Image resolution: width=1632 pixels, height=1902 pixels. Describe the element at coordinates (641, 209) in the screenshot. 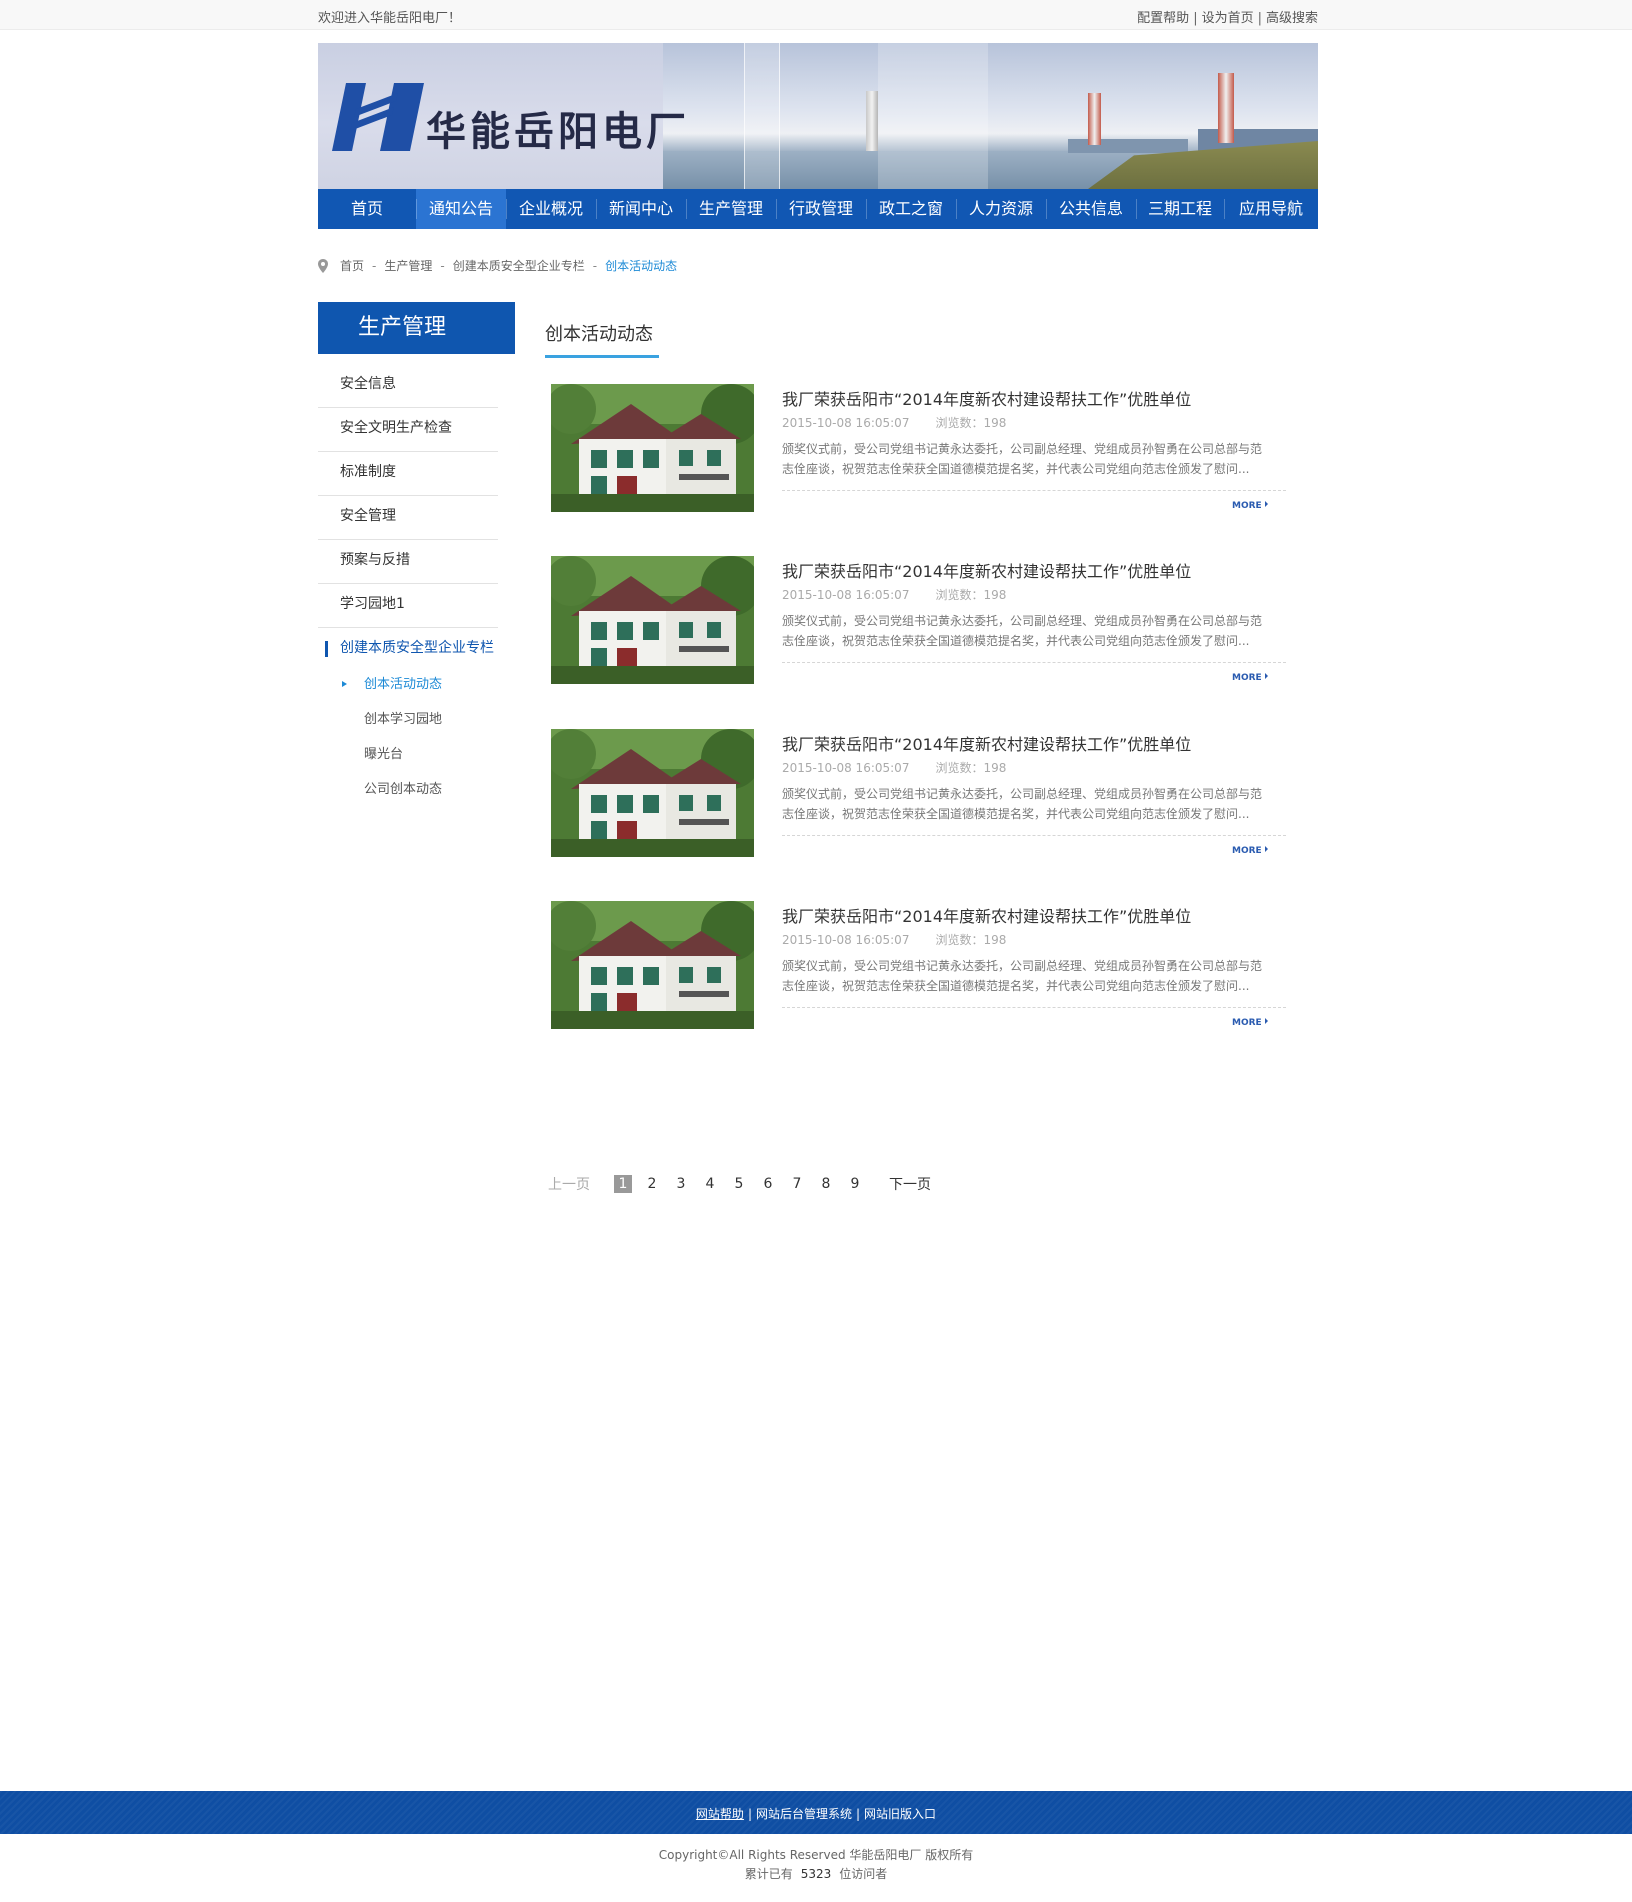

I see `nav-item-news: 新闻中心` at that location.